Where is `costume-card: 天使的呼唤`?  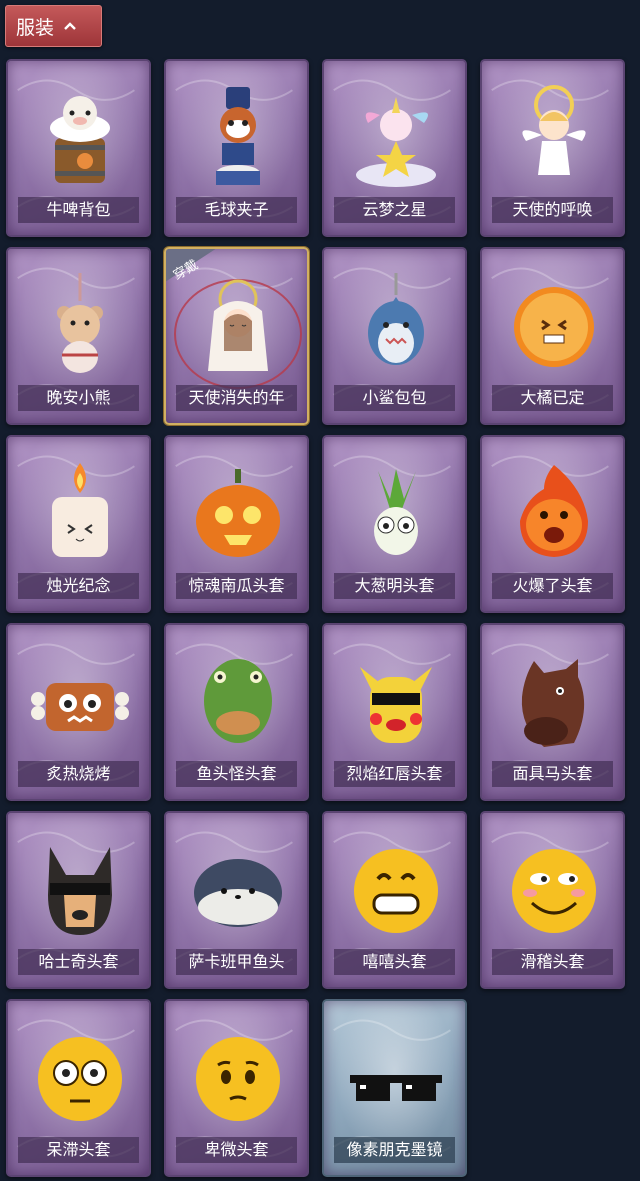 costume-card: 天使的呼唤 is located at coordinates (552, 148).